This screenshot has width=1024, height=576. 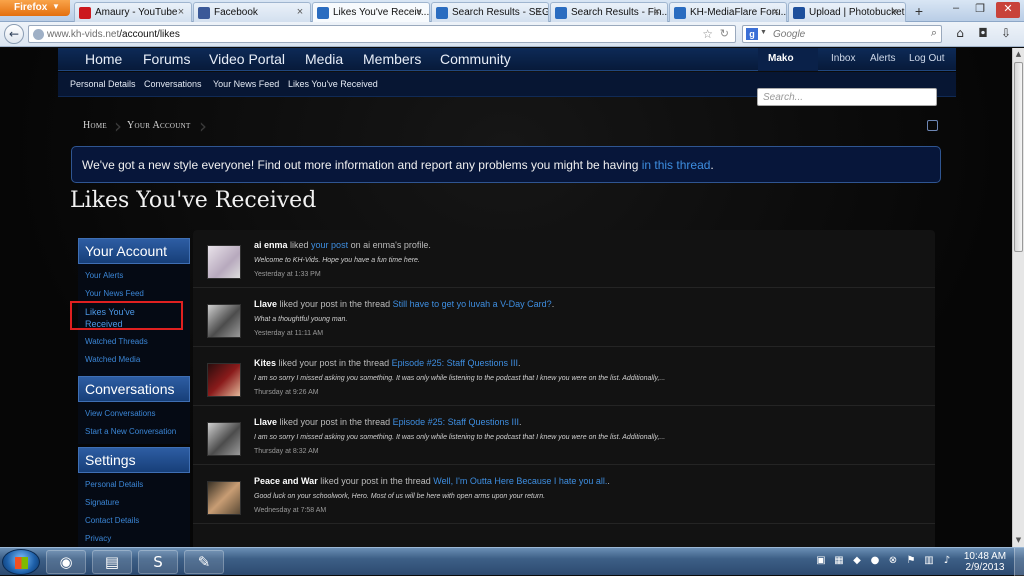 What do you see at coordinates (323, 13) in the screenshot?
I see `khvids-icon` at bounding box center [323, 13].